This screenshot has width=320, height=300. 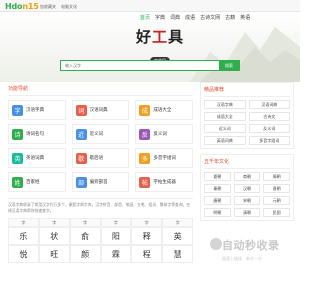 What do you see at coordinates (116, 254) in the screenshot?
I see `char-cell: 霖` at bounding box center [116, 254].